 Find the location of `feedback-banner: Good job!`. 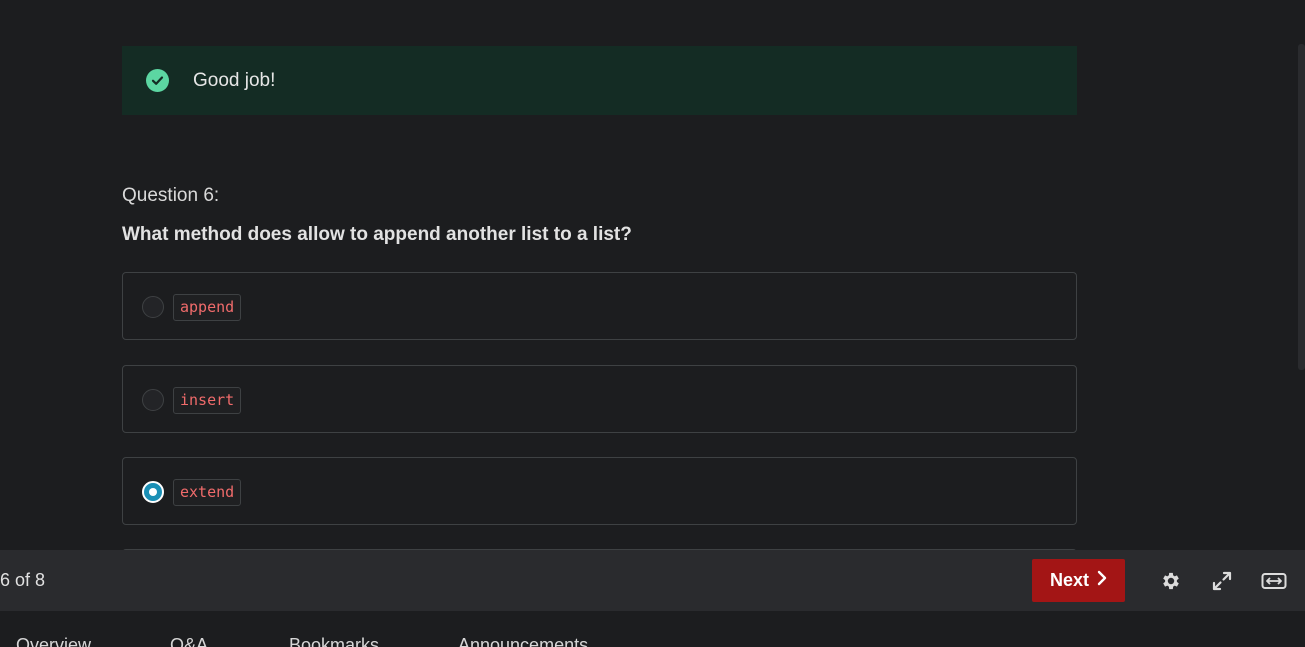

feedback-banner: Good job! is located at coordinates (599, 80).